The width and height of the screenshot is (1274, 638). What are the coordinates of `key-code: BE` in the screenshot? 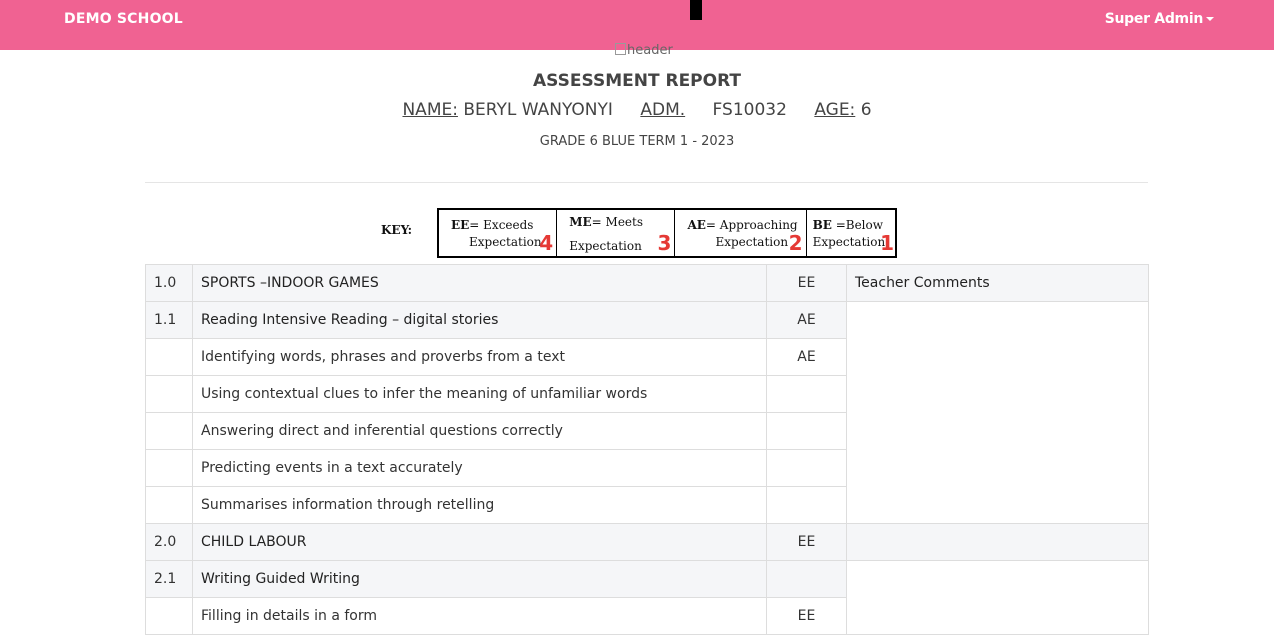 It's located at (822, 225).